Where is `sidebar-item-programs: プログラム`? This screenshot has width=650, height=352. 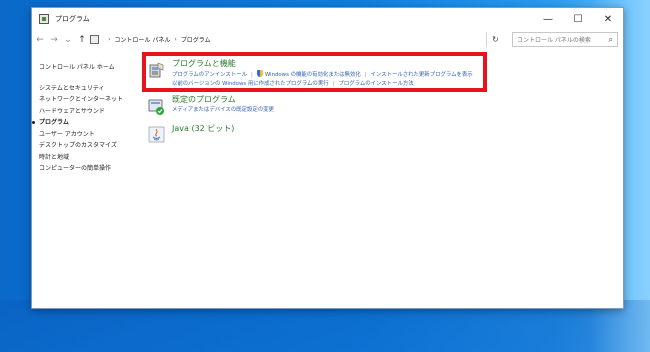
sidebar-item-programs: プログラム is located at coordinates (84, 123).